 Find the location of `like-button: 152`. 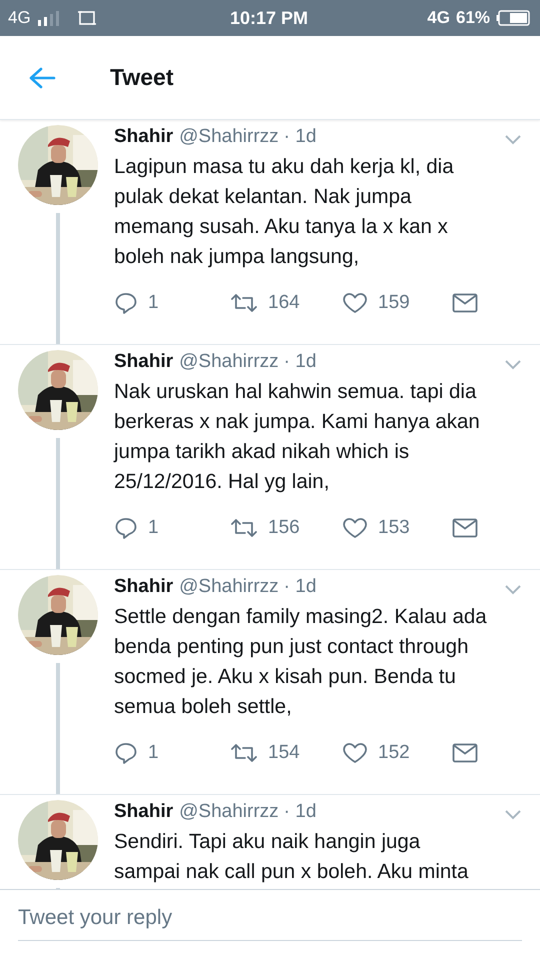

like-button: 152 is located at coordinates (397, 753).